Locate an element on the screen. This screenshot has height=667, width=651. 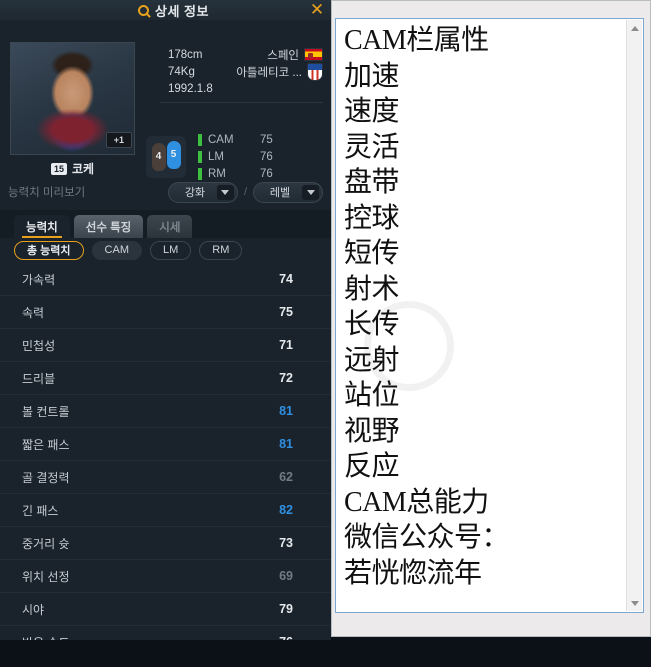
table-row: 가속력 74 is located at coordinates (165, 279).